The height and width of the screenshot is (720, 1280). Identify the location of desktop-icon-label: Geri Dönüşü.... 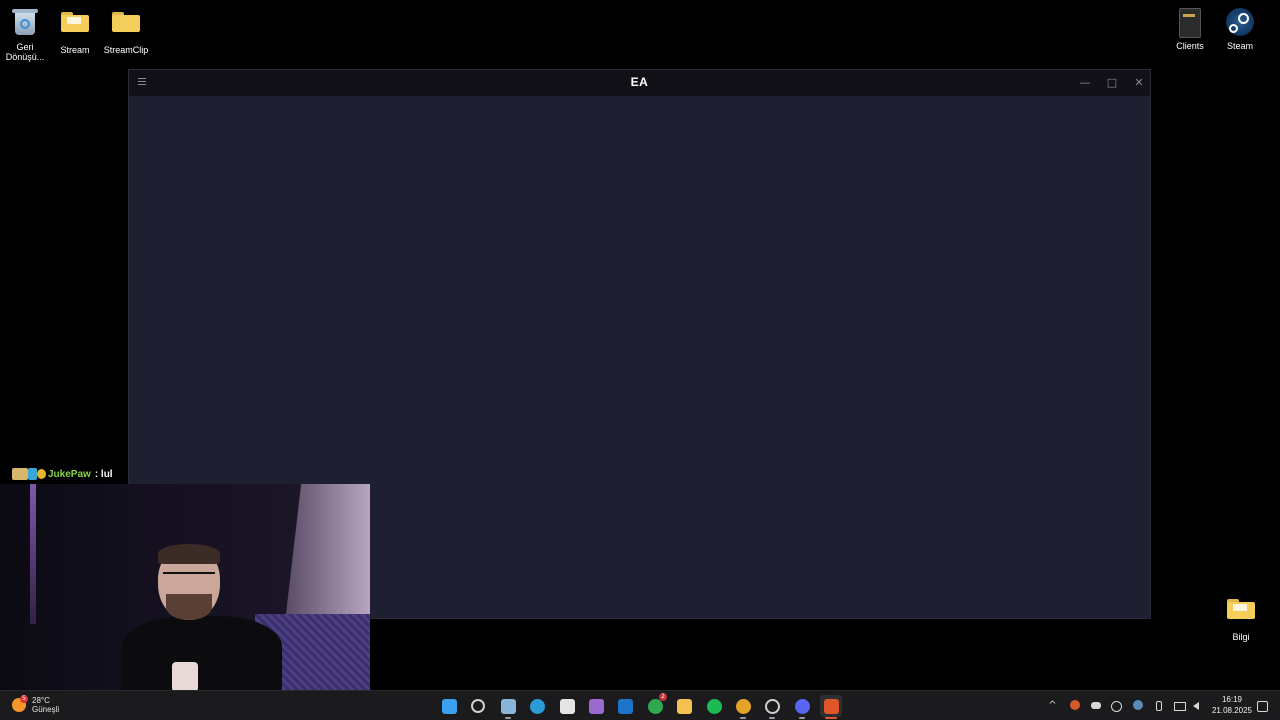
(25, 52).